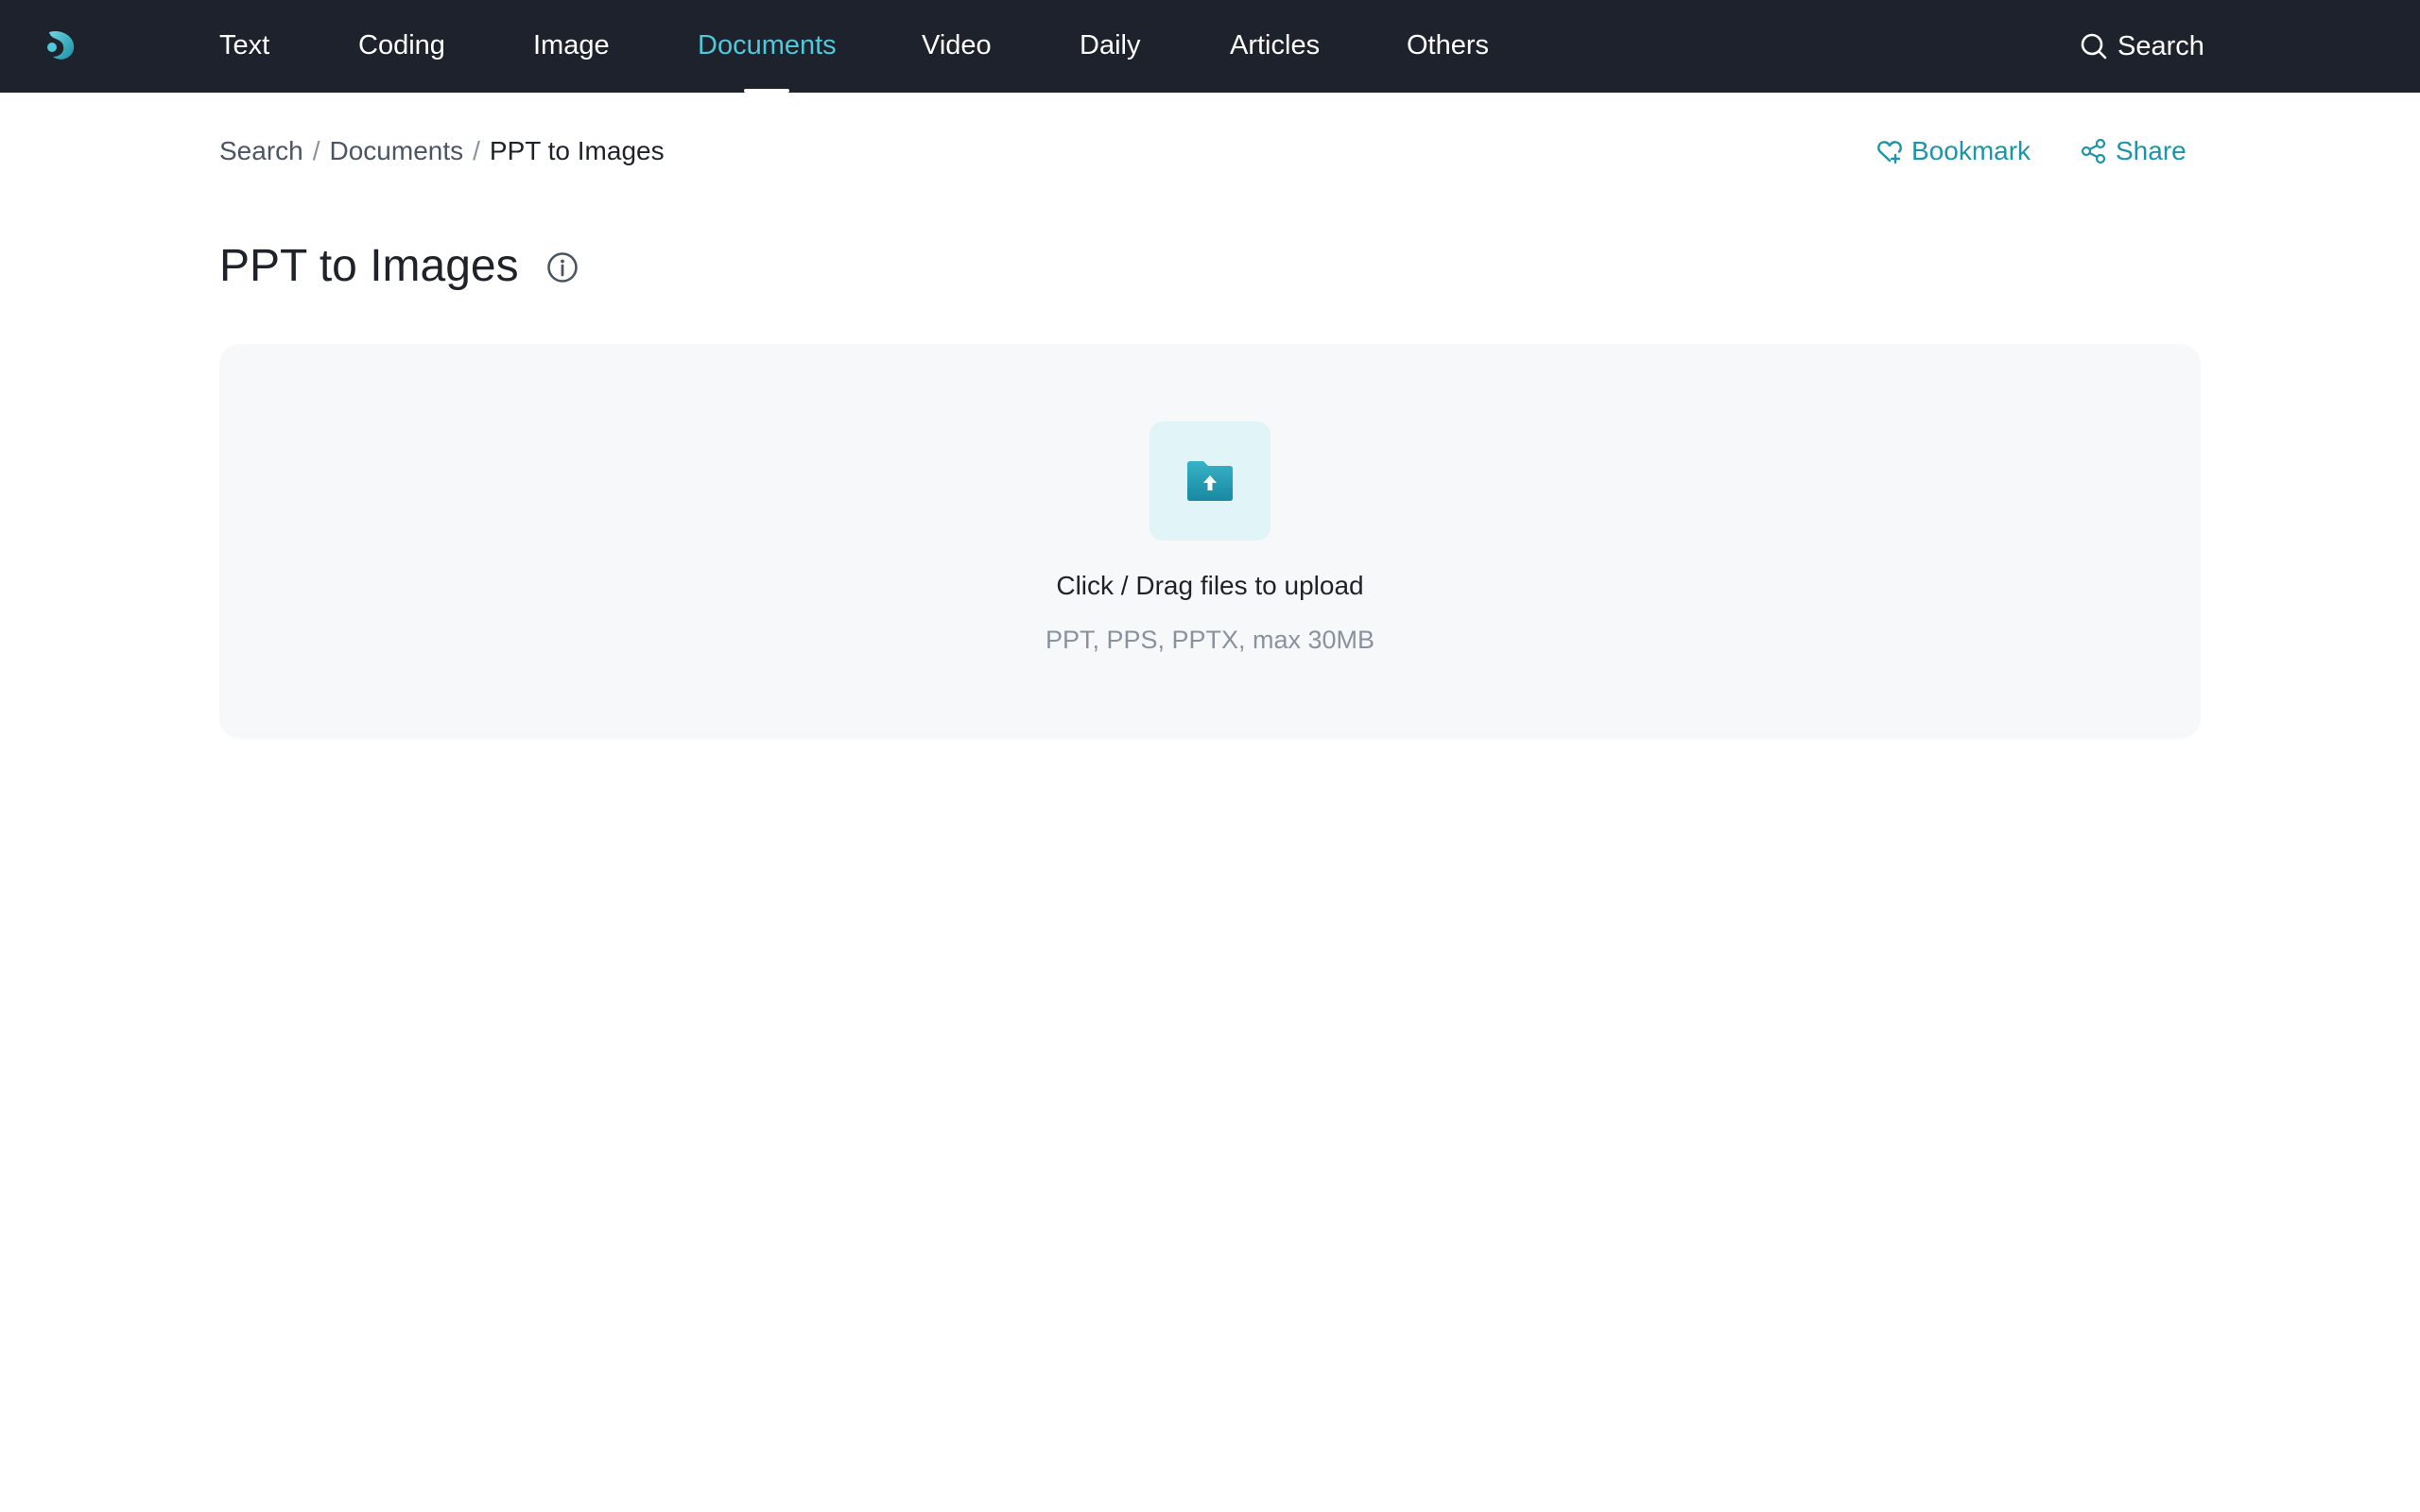 This screenshot has width=2420, height=1512. Describe the element at coordinates (767, 91) in the screenshot. I see `active-tab-indicator` at that location.